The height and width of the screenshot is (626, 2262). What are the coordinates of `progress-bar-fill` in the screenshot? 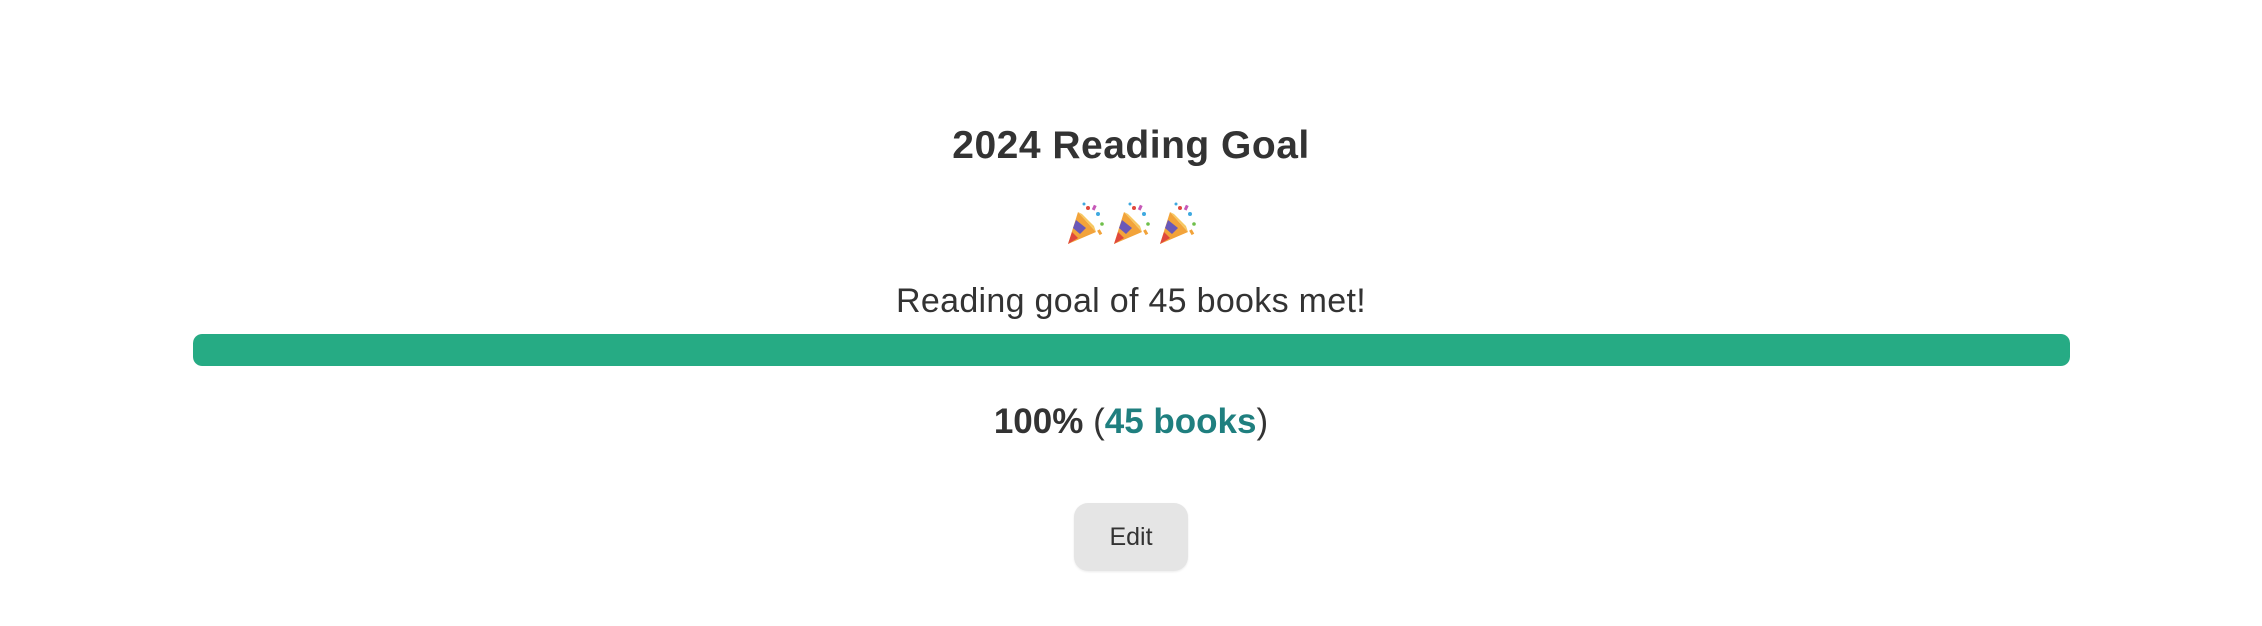 It's located at (1131, 350).